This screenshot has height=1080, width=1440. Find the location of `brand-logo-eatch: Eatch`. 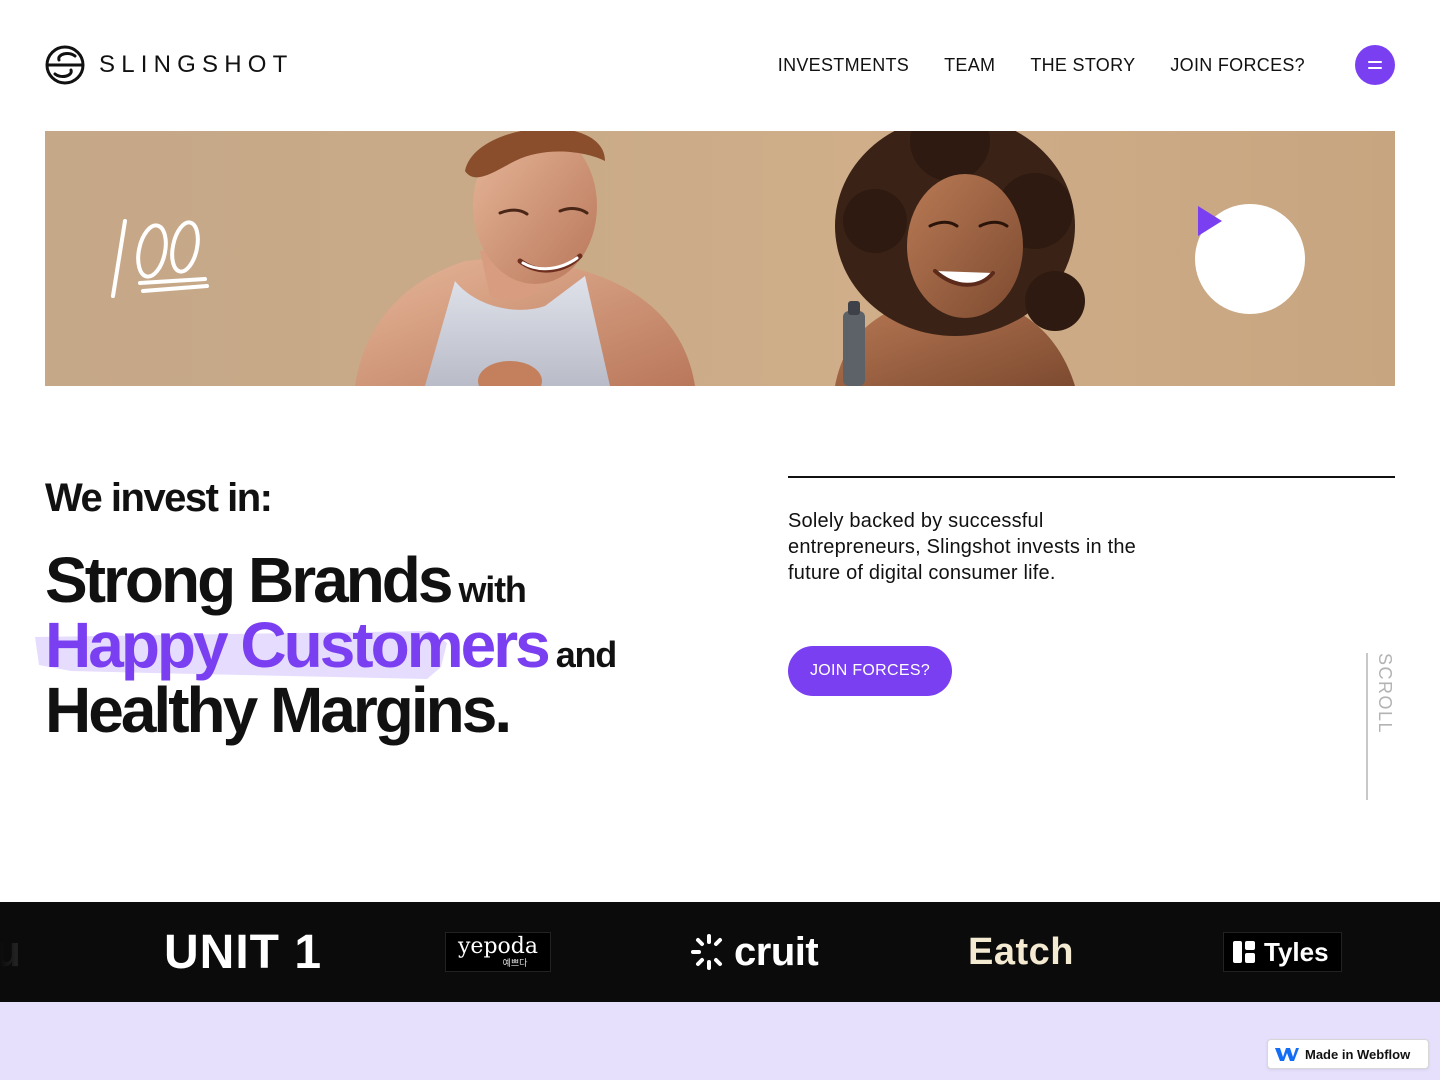

brand-logo-eatch: Eatch is located at coordinates (1021, 952).